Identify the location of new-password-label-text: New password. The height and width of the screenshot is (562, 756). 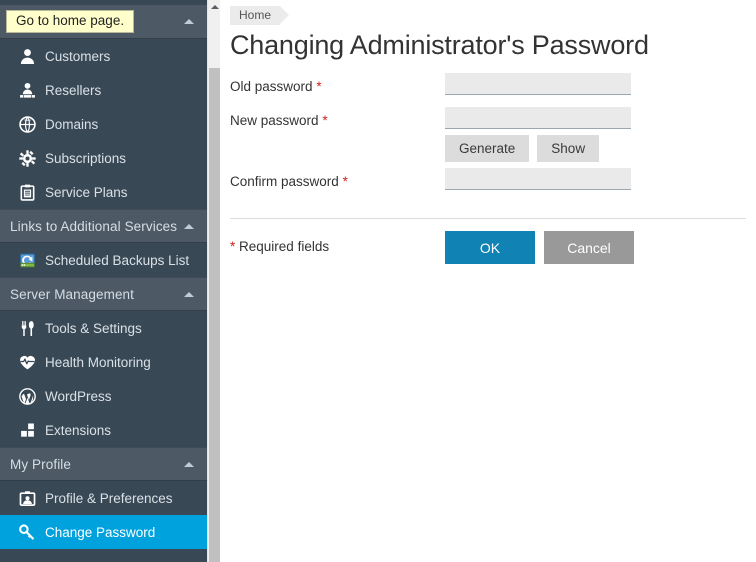
(274, 120).